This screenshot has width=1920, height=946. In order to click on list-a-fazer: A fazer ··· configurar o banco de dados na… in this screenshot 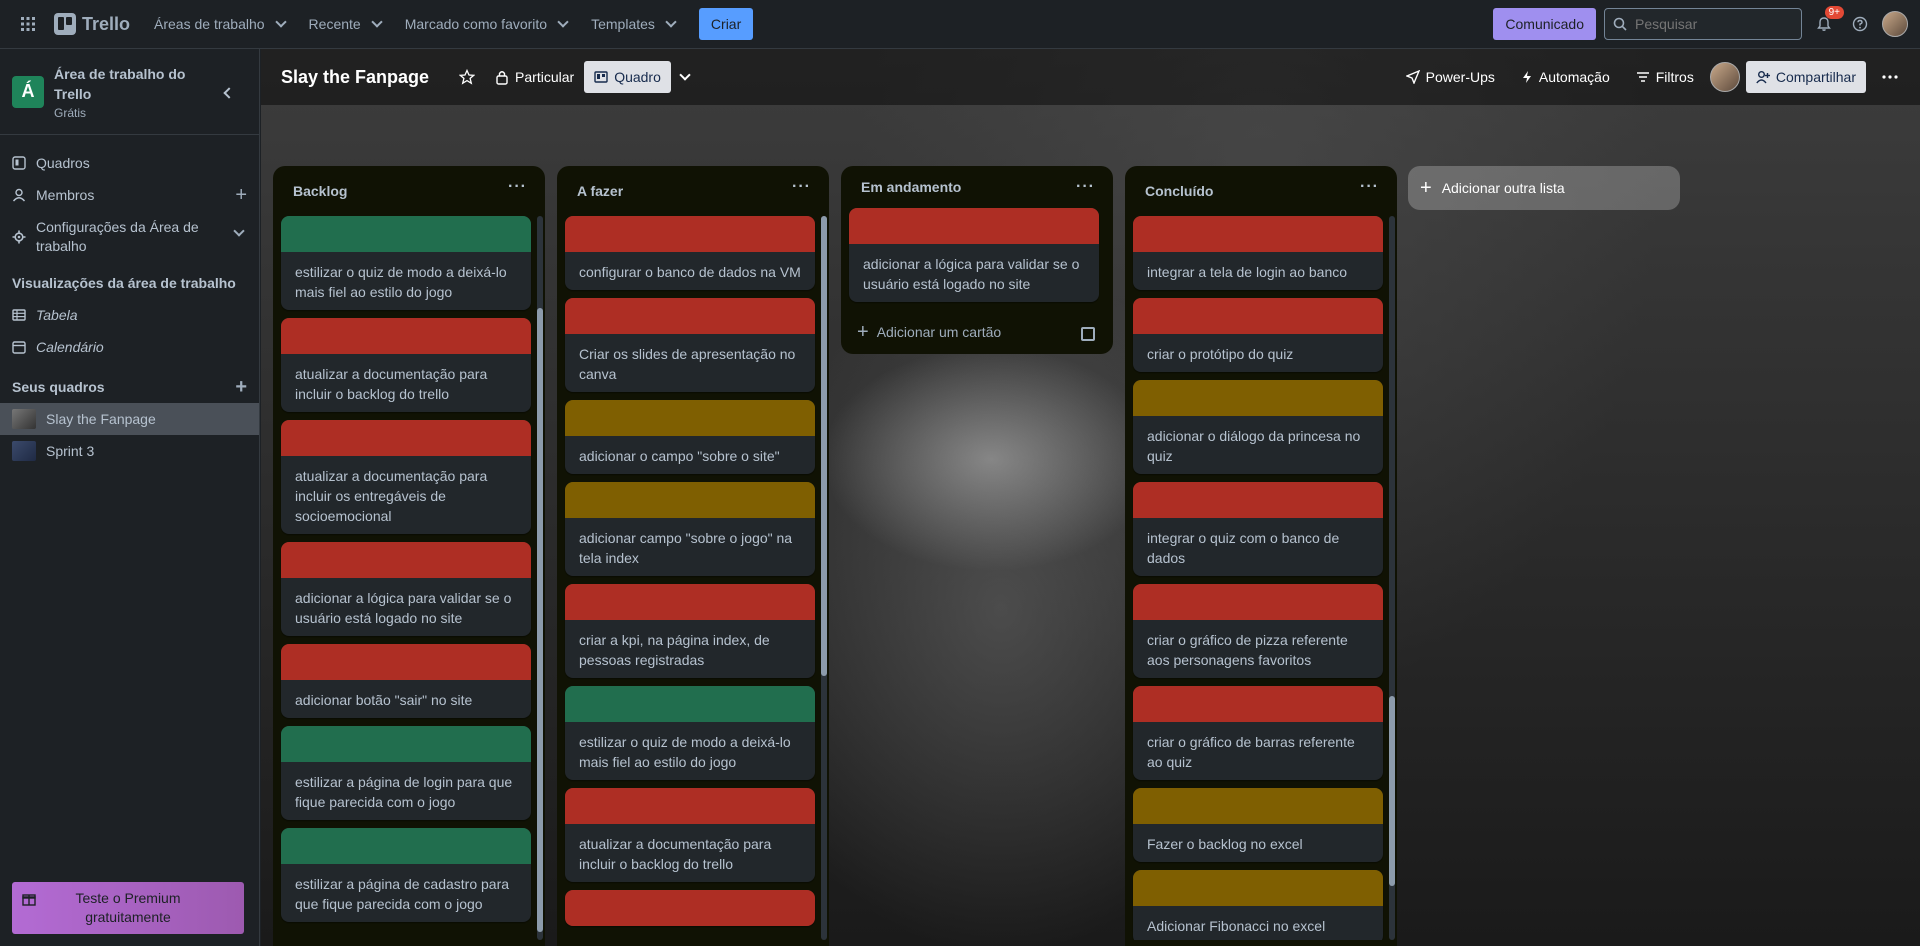, I will do `click(693, 556)`.